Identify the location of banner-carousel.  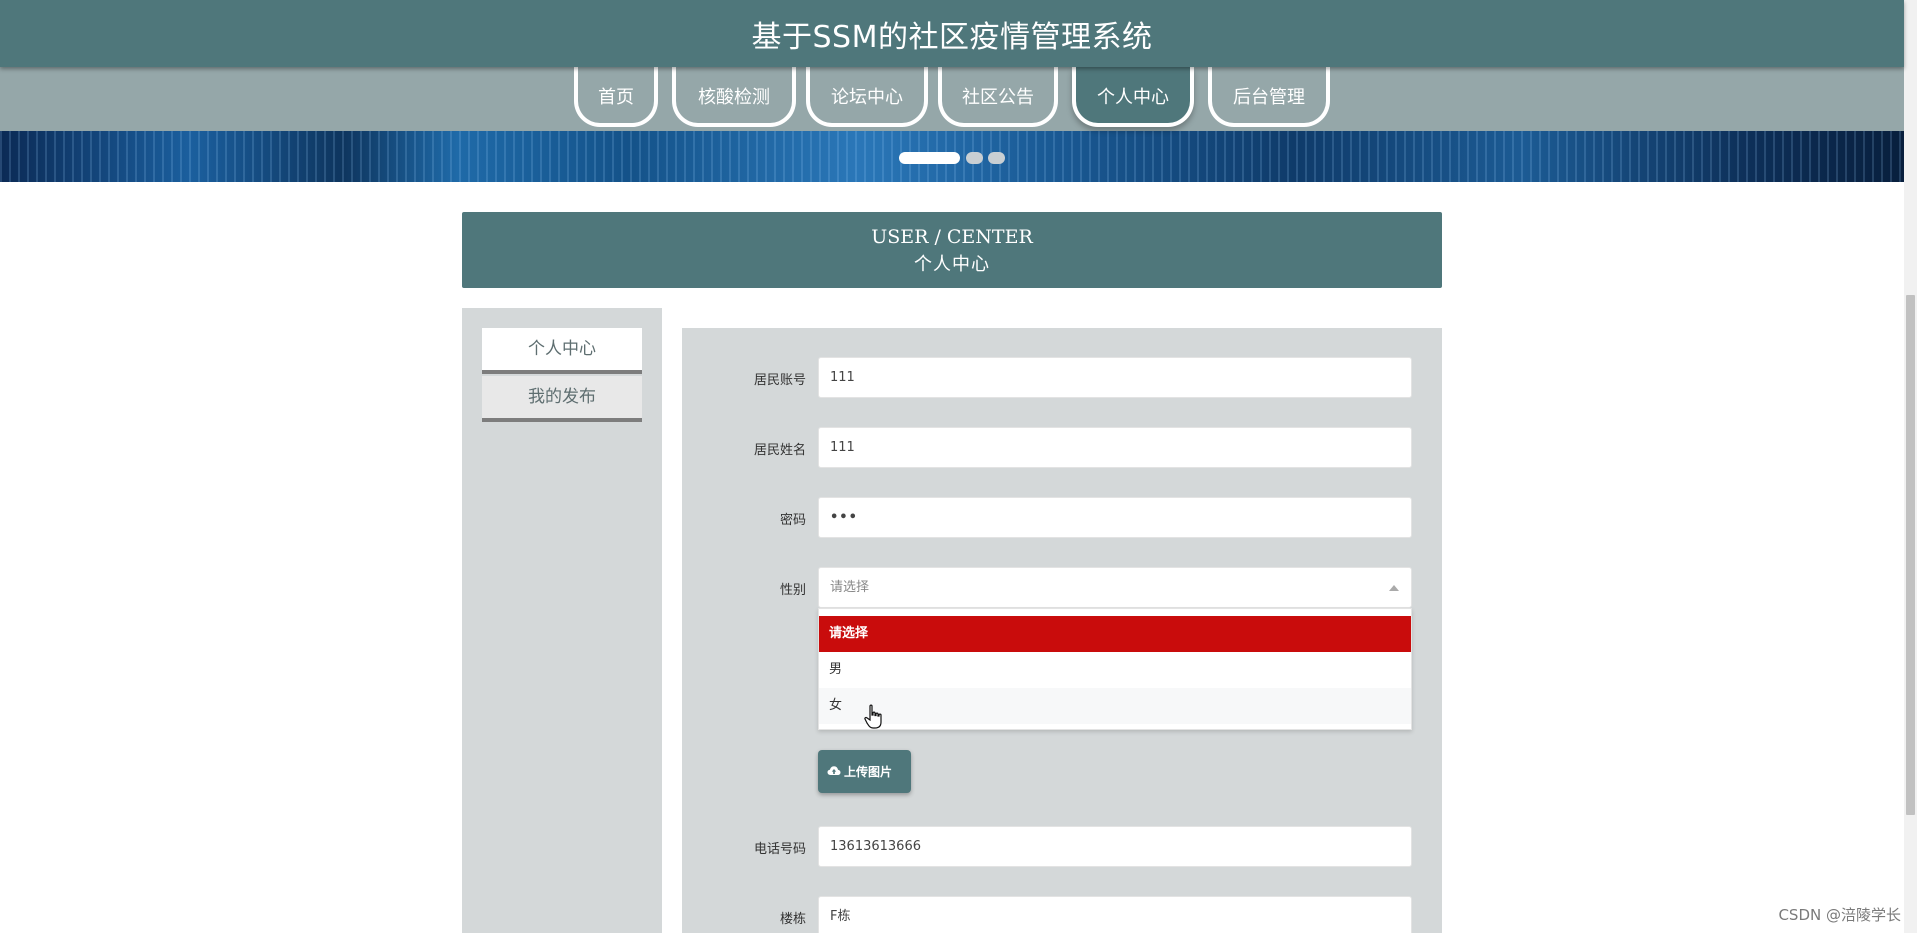
(952, 156).